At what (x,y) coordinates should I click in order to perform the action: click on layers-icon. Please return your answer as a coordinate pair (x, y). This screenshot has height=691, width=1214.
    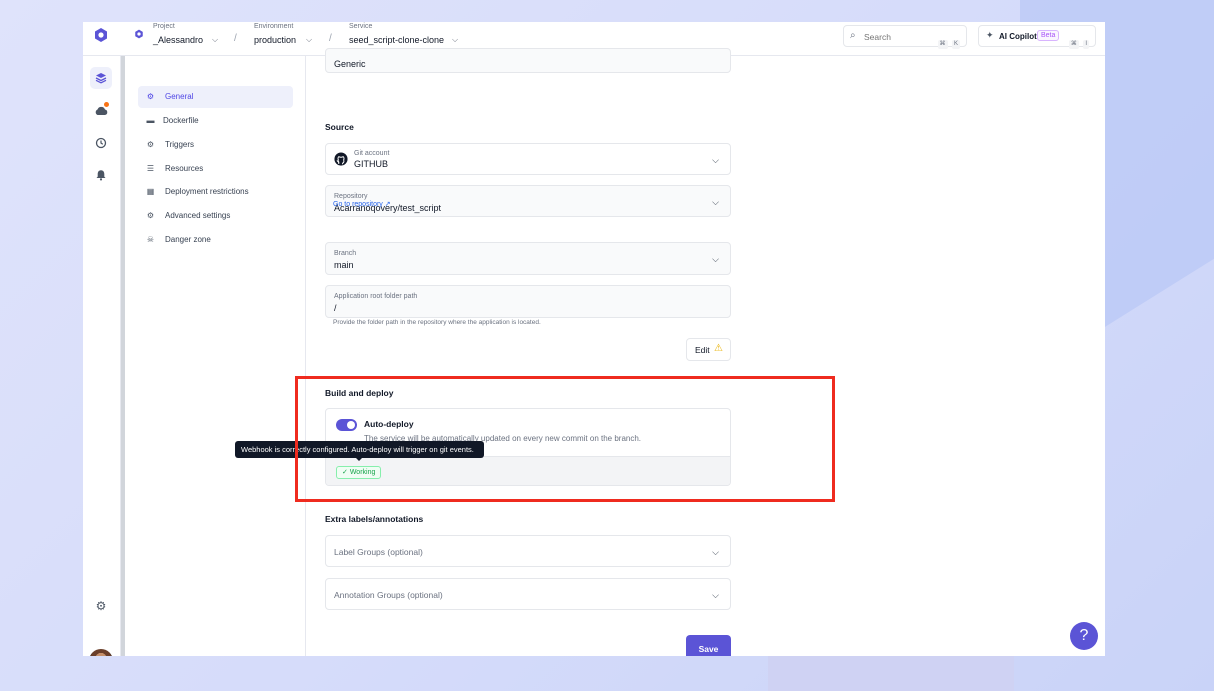
    Looking at the image, I should click on (101, 78).